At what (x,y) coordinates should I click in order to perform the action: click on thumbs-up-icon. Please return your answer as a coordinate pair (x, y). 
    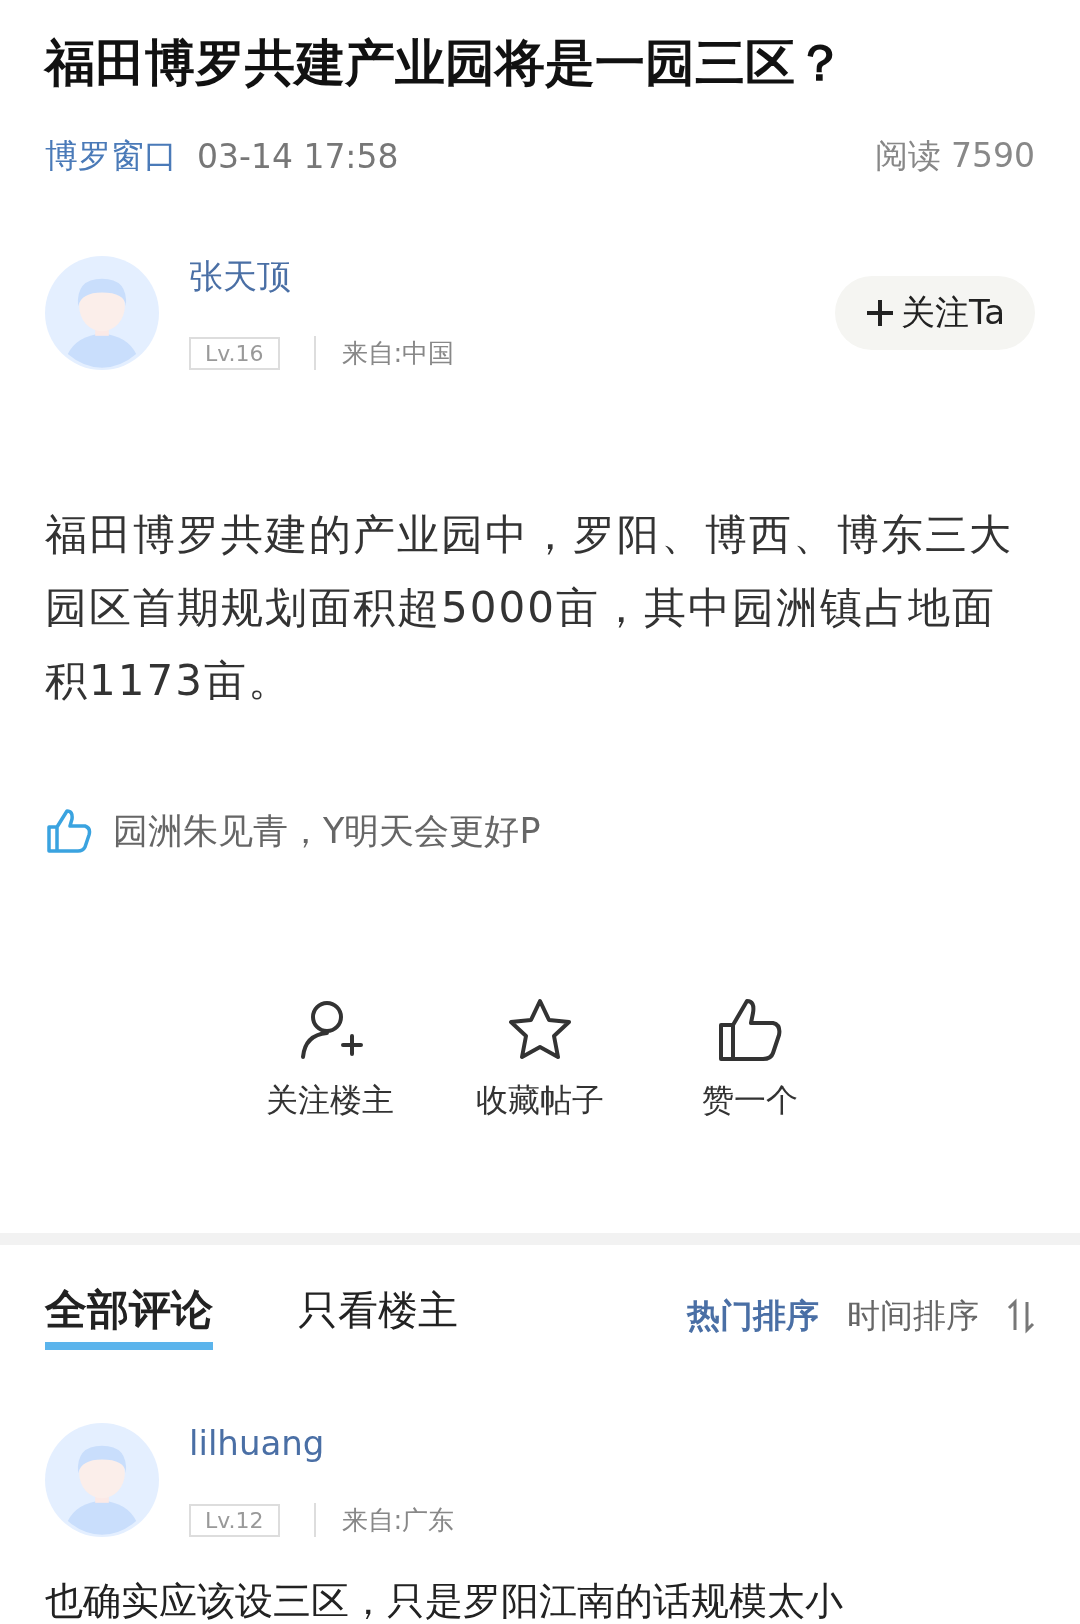
    Looking at the image, I should click on (69, 831).